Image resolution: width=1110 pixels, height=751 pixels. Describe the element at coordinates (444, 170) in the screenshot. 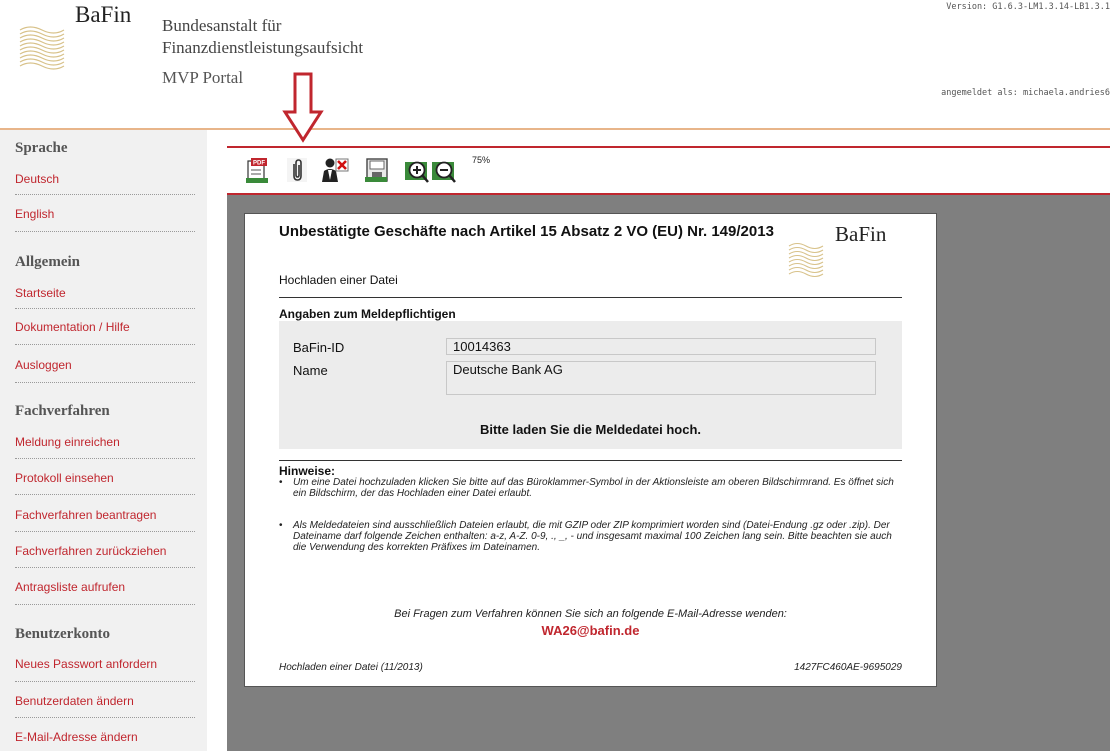

I see `zoom-out-icon` at that location.